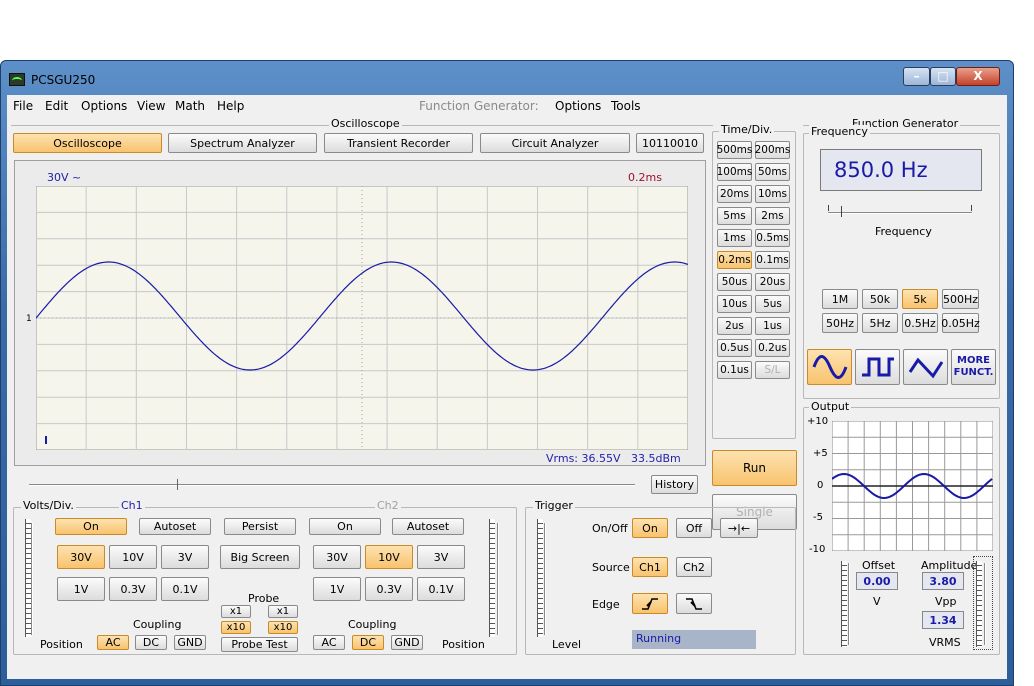 The image size is (1034, 686). What do you see at coordinates (754, 468) in the screenshot?
I see `run-button: Run` at bounding box center [754, 468].